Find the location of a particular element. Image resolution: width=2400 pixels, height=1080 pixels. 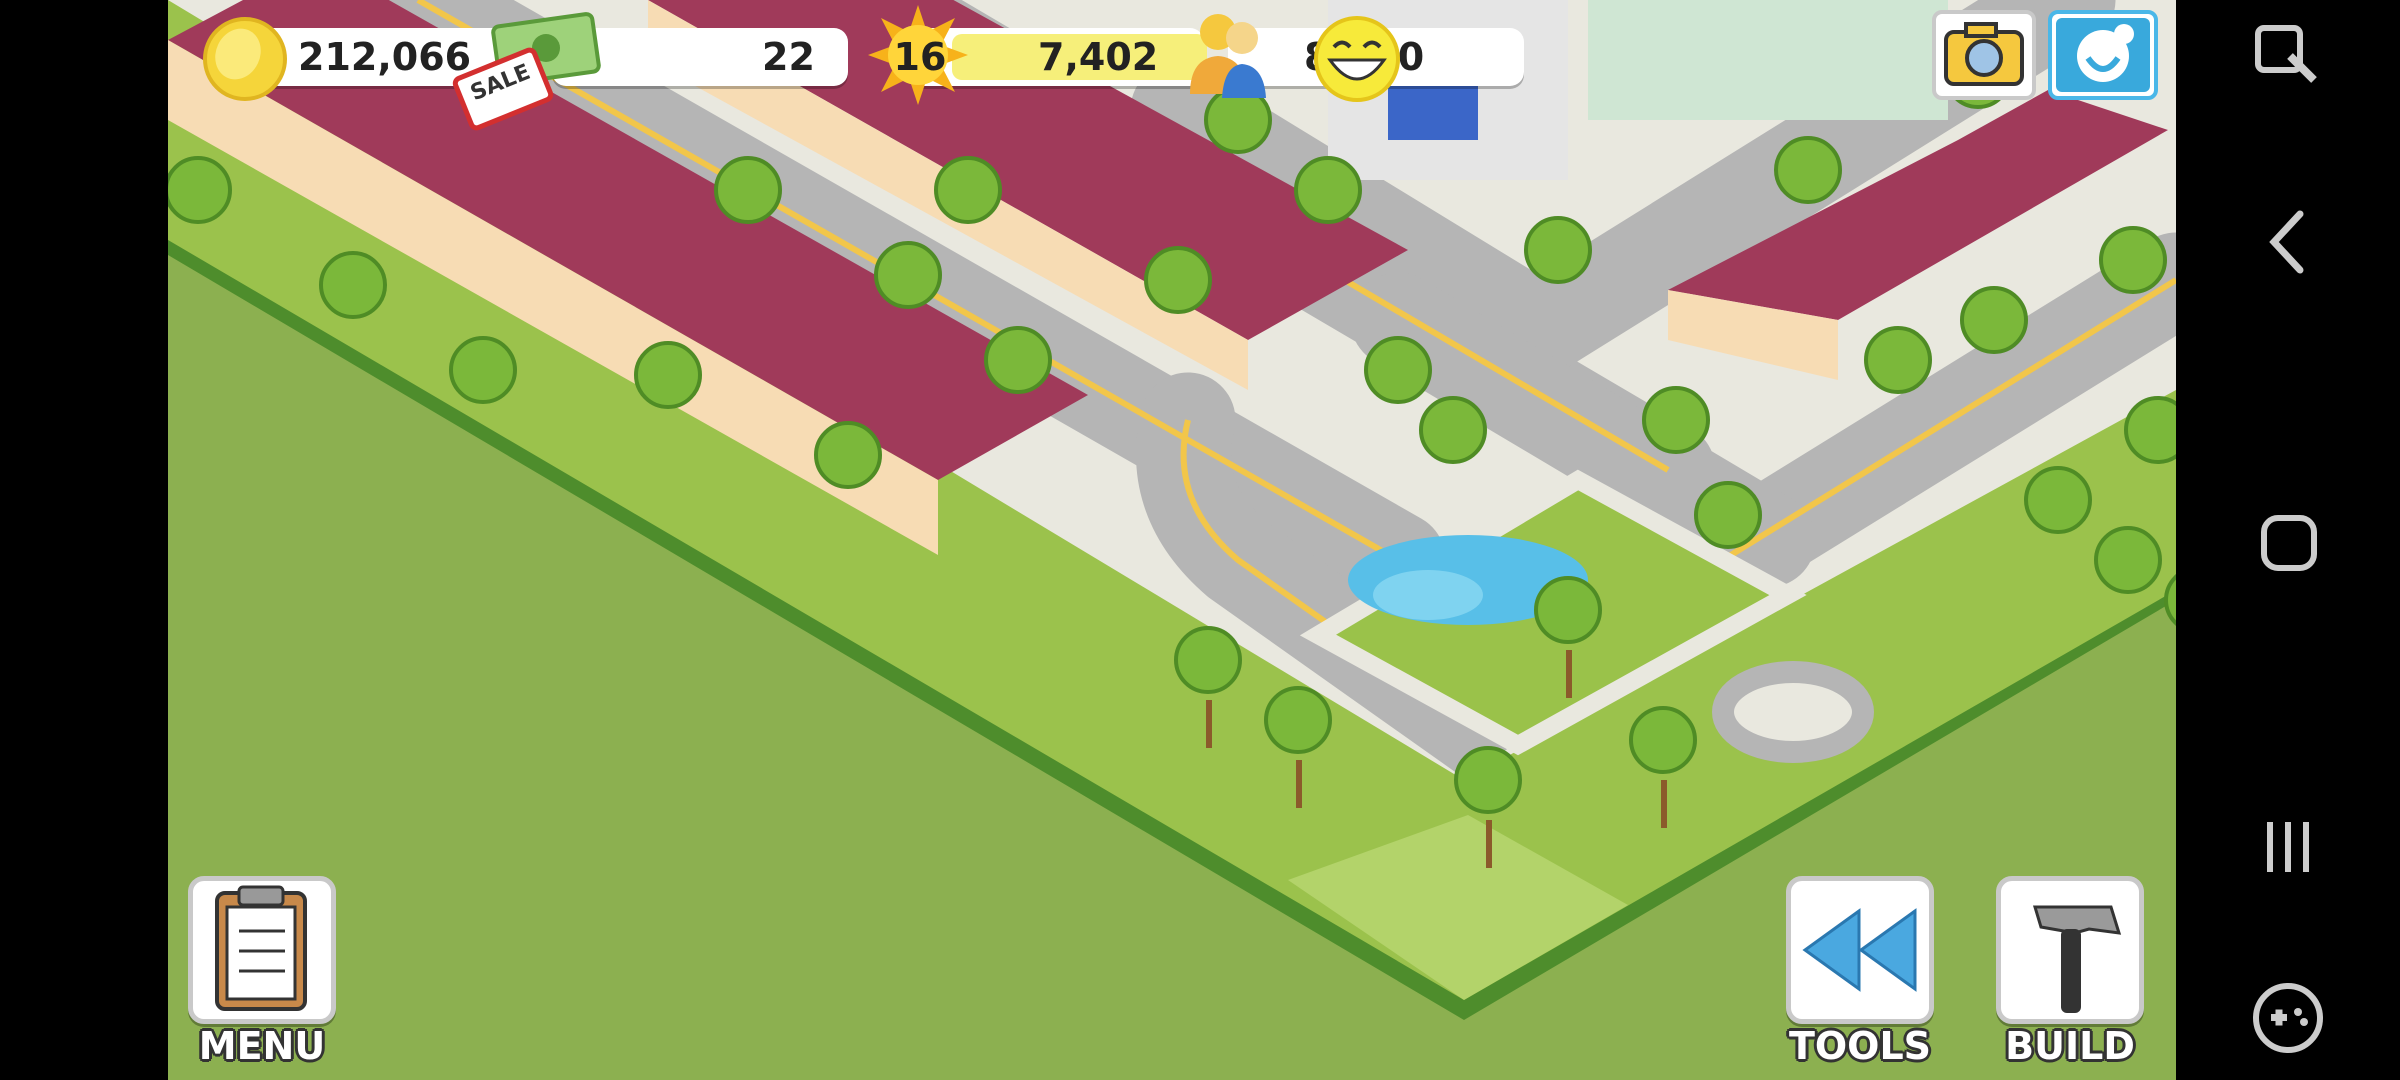

share-icon is located at coordinates (2103, 55).